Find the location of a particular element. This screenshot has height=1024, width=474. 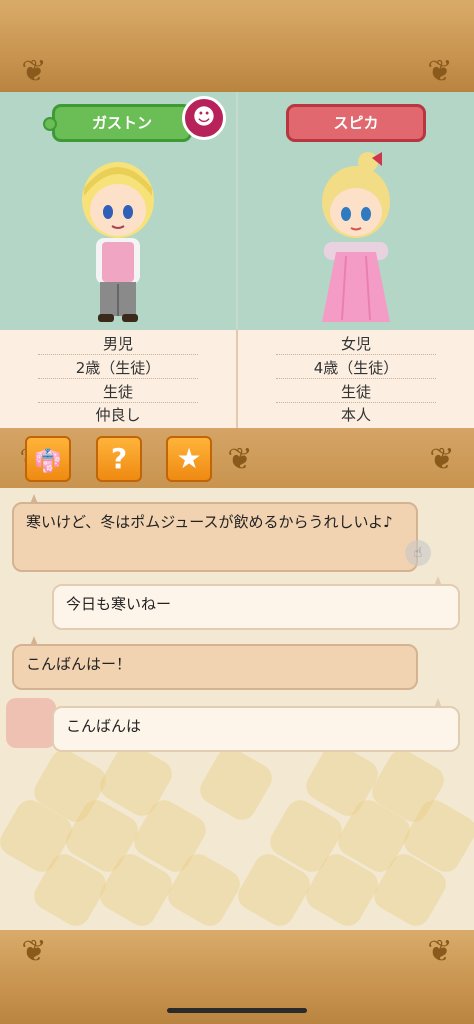

chat-bubble-me: こんばんは is located at coordinates (256, 729).